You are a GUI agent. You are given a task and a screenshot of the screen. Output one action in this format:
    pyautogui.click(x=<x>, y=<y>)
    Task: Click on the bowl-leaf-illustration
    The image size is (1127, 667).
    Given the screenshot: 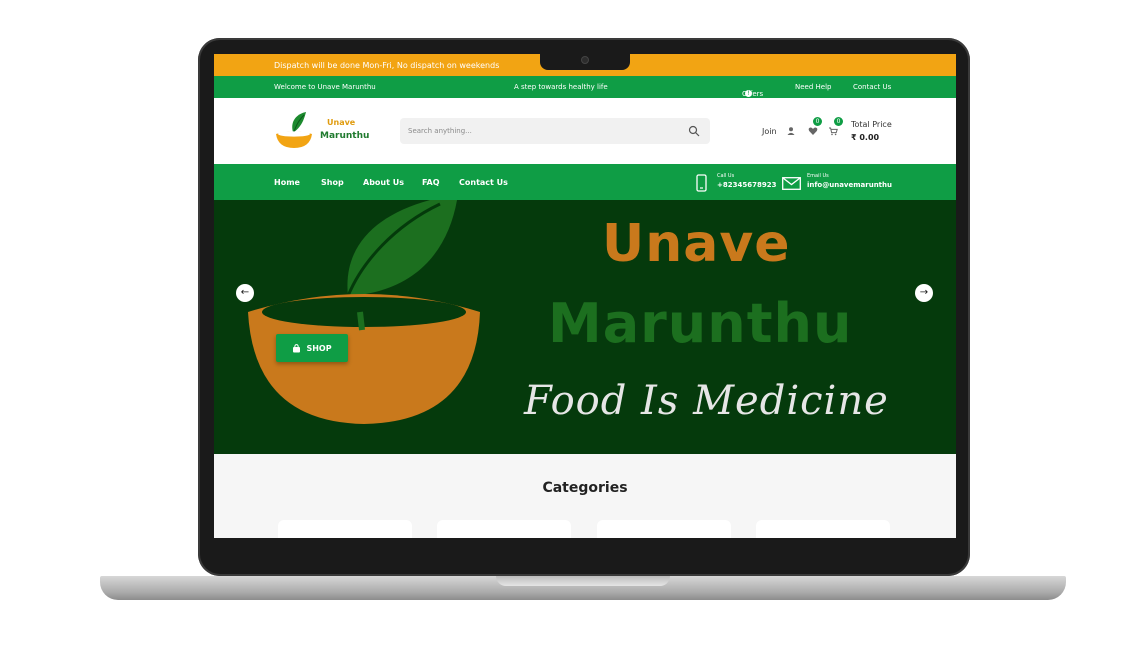 What is the action you would take?
    pyautogui.click(x=364, y=312)
    